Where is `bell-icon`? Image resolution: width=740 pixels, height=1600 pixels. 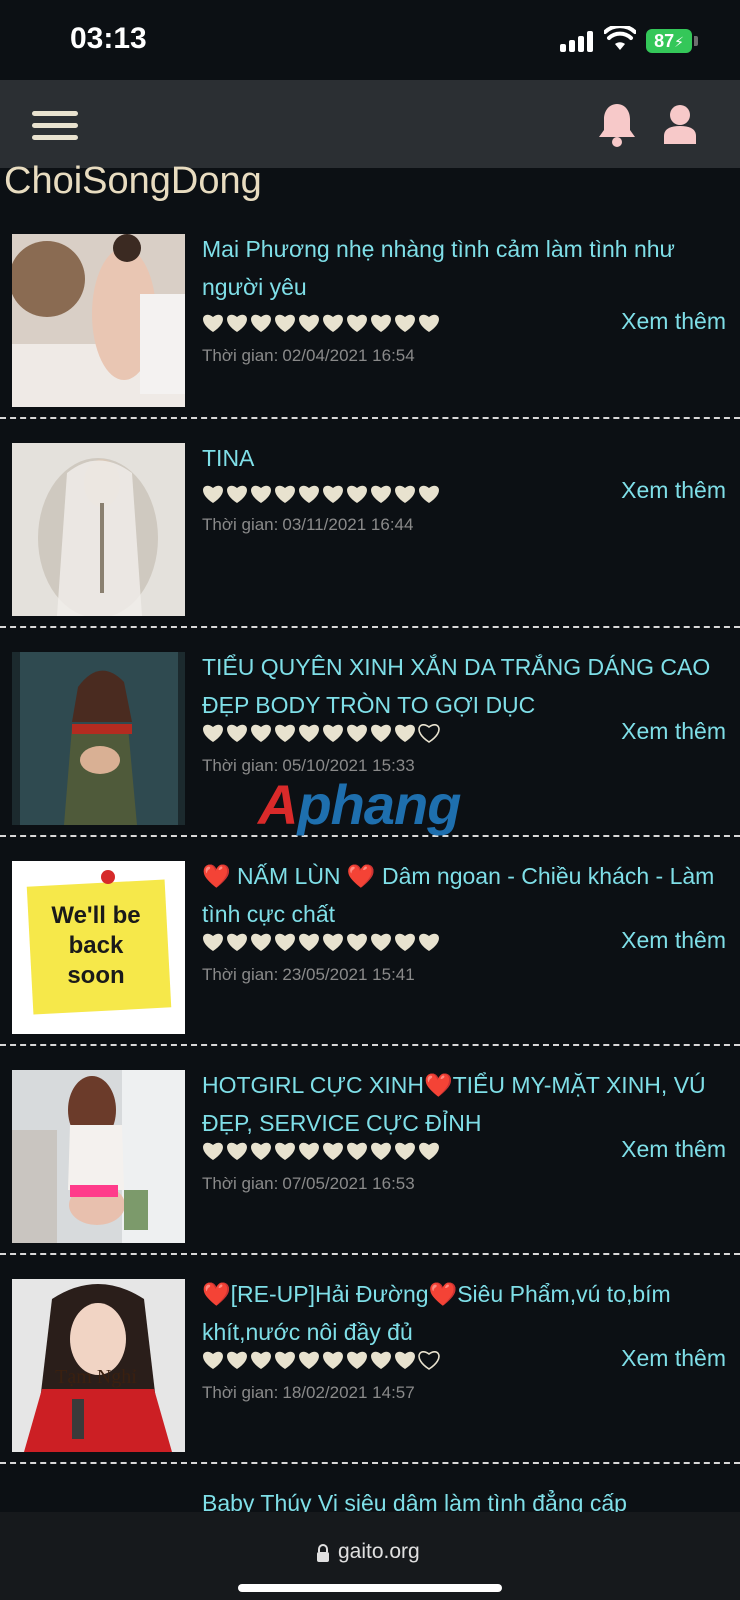
bell-icon is located at coordinates (617, 125).